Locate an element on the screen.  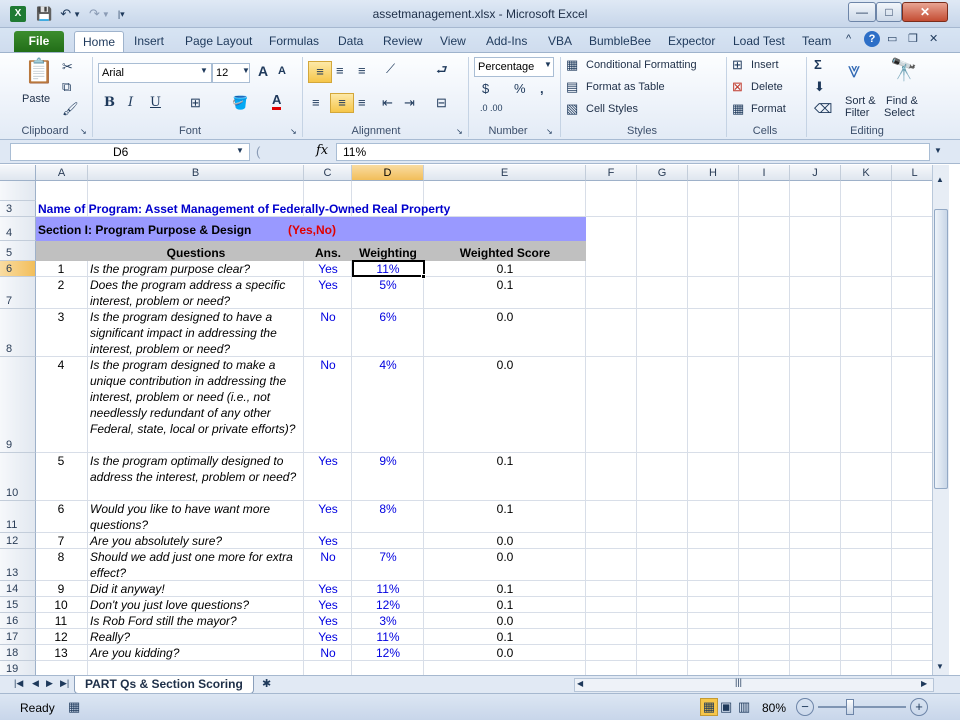
grow-font-icon: A is located at coordinates (263, 71).